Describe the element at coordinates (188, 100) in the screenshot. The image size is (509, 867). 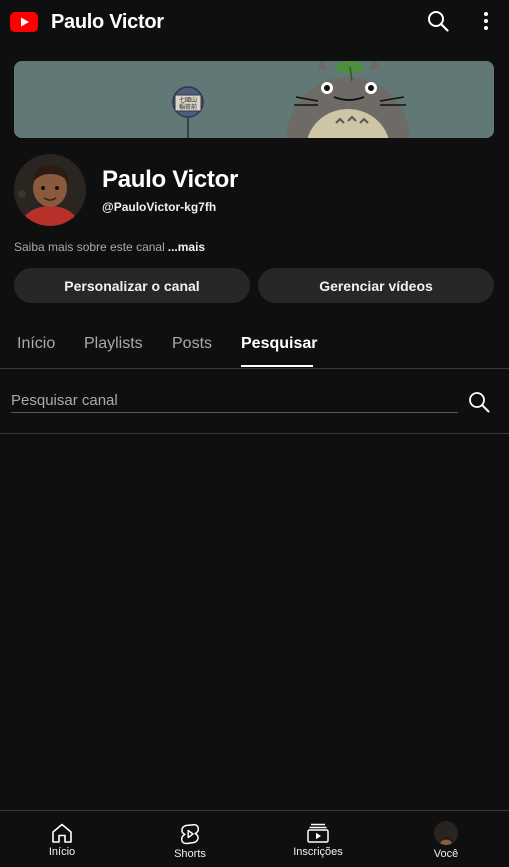
I see `sign-text-top: 七國山` at that location.